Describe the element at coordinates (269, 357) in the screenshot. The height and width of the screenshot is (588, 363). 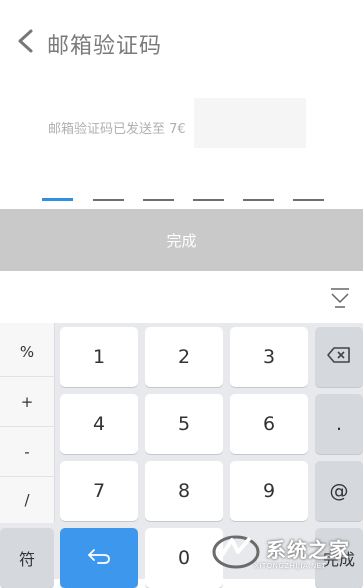
I see `key-3: 3` at that location.